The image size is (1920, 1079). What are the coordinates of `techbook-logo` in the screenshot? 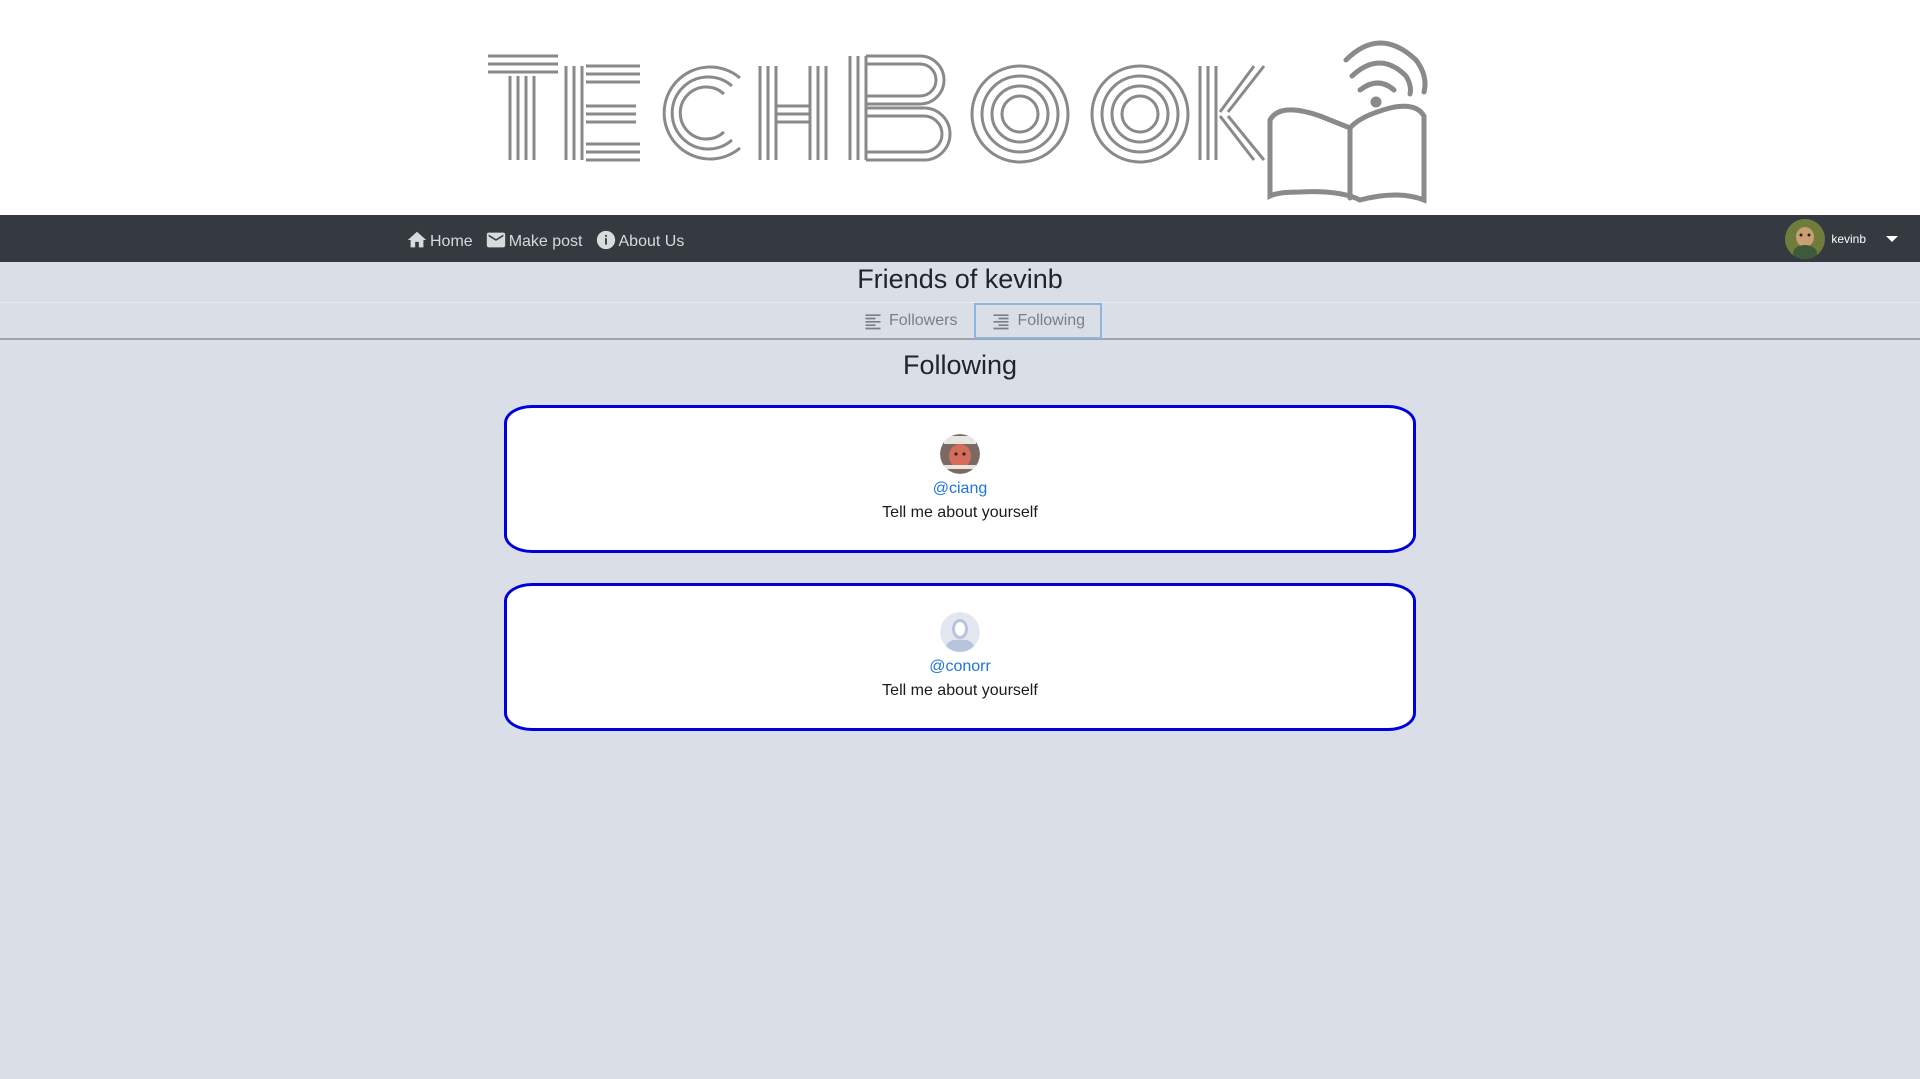 It's located at (960, 115).